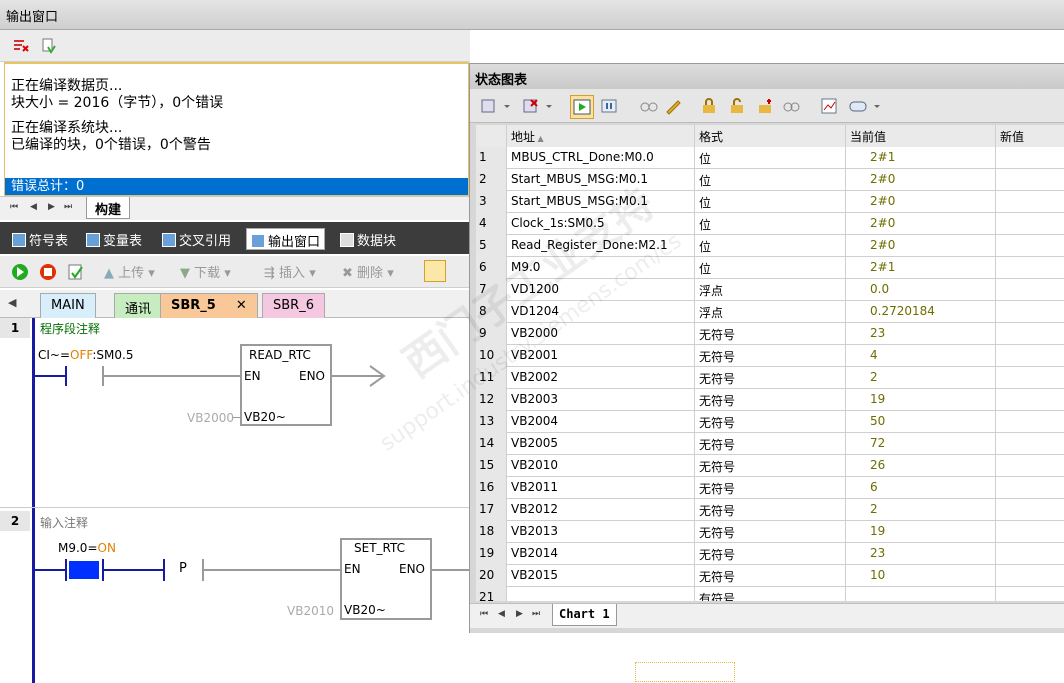 The image size is (1064, 683). What do you see at coordinates (537, 106) in the screenshot?
I see `delete-row-icon` at bounding box center [537, 106].